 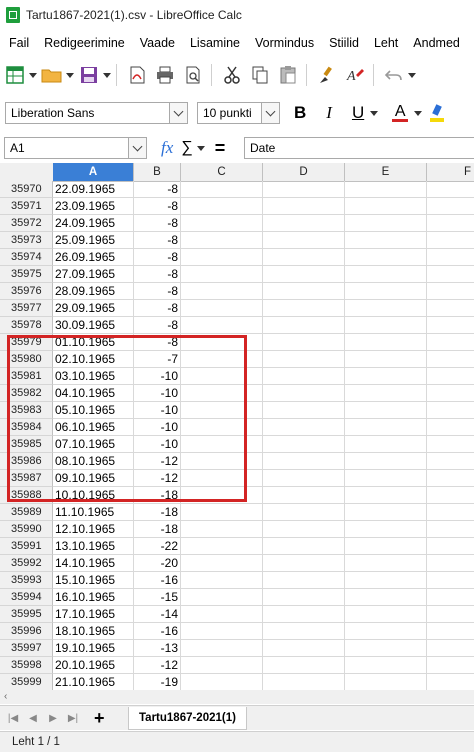 I want to click on row-header: 35988, so click(x=26, y=495).